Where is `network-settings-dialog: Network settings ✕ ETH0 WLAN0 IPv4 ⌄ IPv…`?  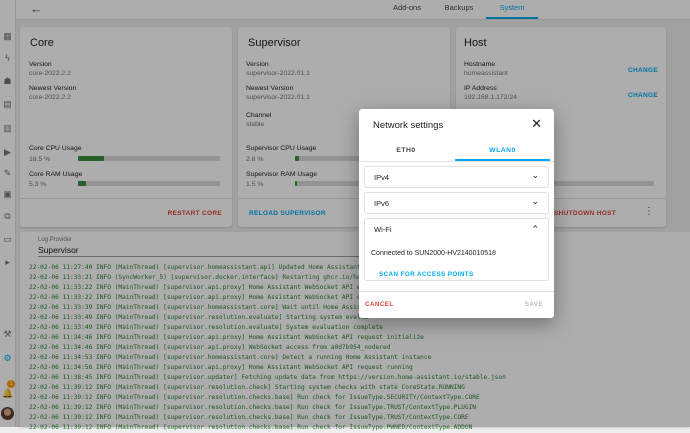 network-settings-dialog: Network settings ✕ ETH0 WLAN0 IPv4 ⌄ IPv… is located at coordinates (456, 213).